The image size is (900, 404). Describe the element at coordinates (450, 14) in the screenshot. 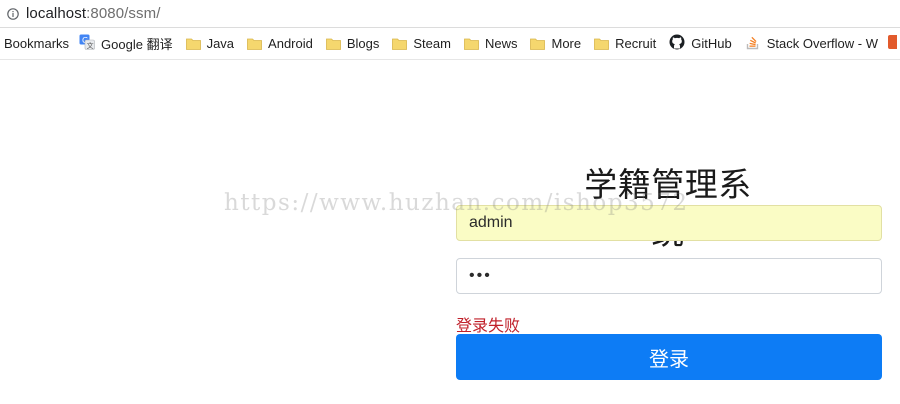

I see `address-bar: localhost:8080/ssm/` at that location.